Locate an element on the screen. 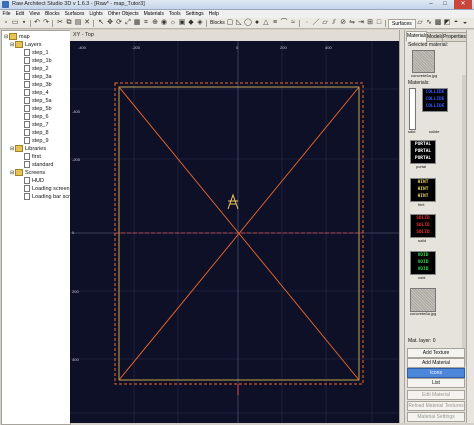 The width and height of the screenshot is (474, 425). menu-file: File is located at coordinates (6, 14).